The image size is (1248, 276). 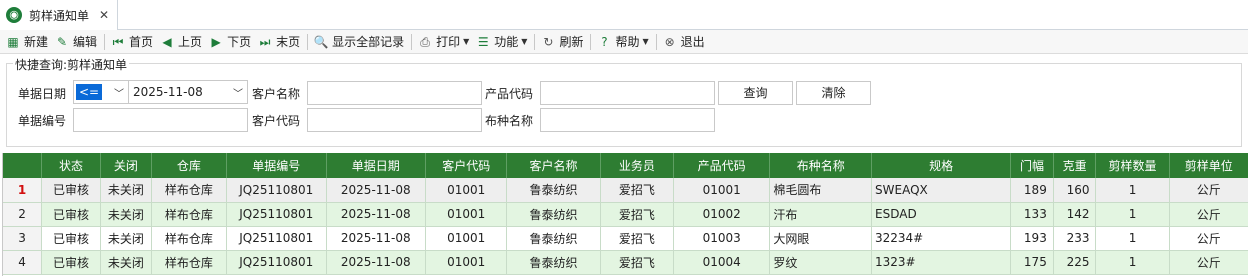 I want to click on column-header: 客户代码, so click(x=466, y=165).